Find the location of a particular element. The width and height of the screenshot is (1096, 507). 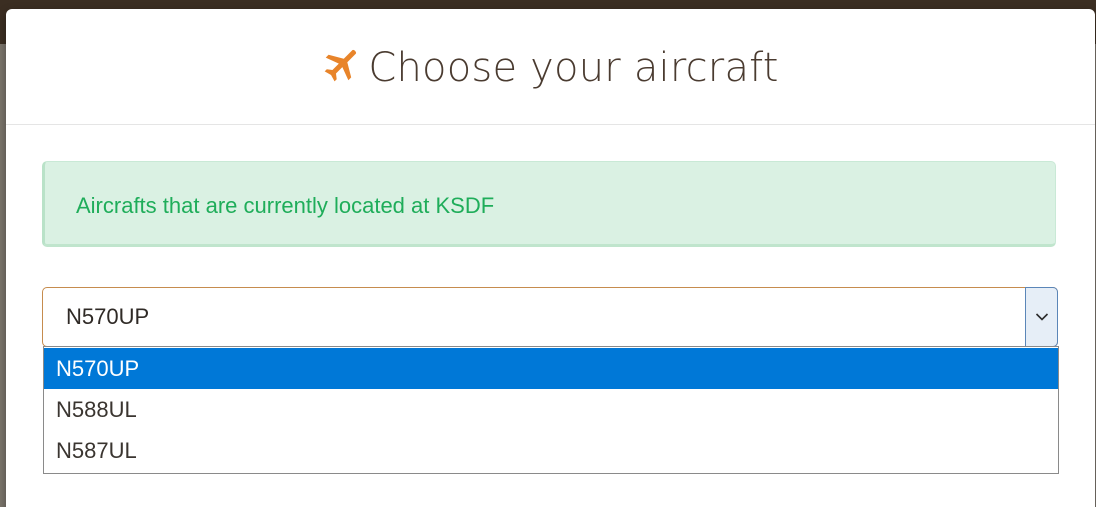

modal-title: Choose your aircraft is located at coordinates (550, 68).